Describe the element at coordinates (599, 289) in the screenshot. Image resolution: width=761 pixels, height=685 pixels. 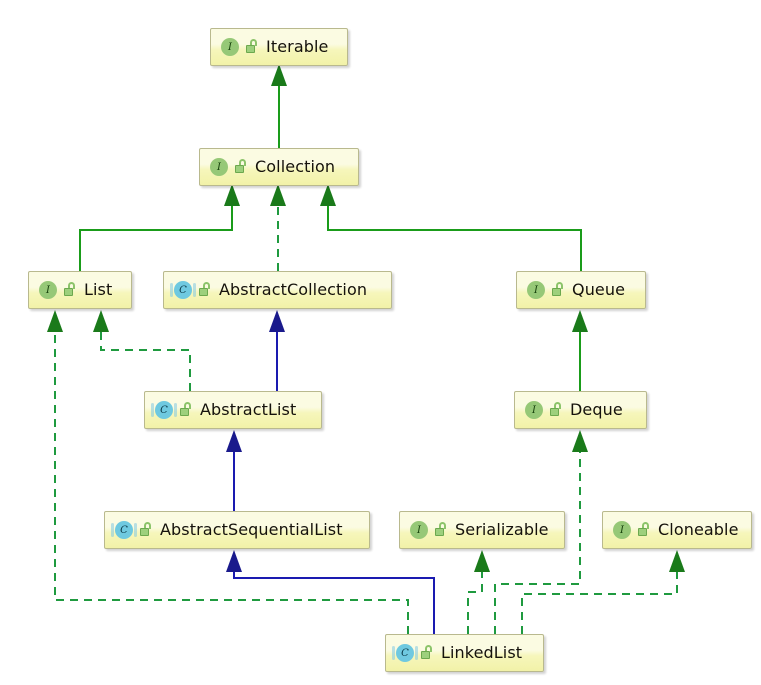
I see `node-label: Queue` at that location.